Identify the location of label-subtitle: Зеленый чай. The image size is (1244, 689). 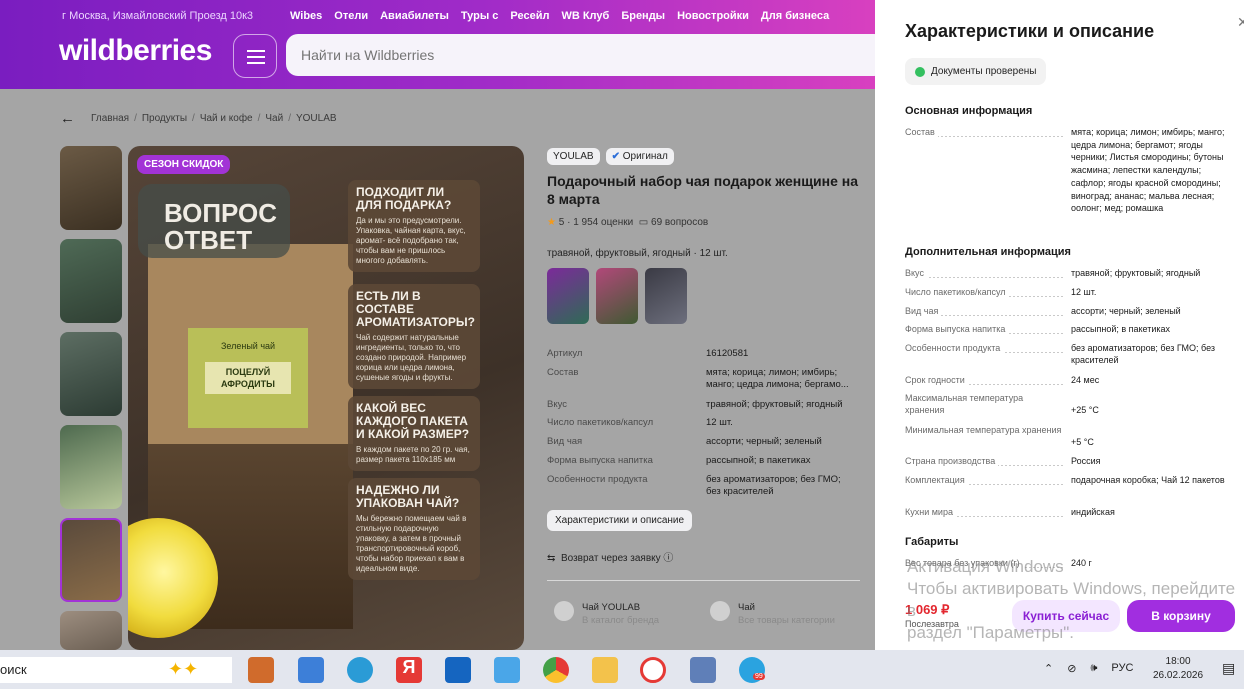
(248, 346).